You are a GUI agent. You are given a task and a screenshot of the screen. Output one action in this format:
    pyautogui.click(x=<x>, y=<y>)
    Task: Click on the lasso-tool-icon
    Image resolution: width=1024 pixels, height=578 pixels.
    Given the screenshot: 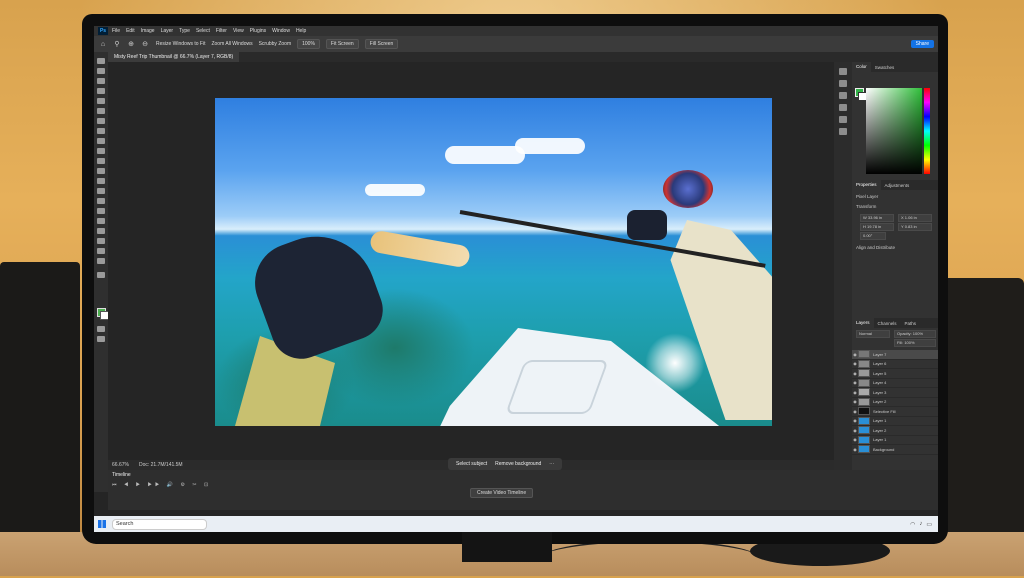 What is the action you would take?
    pyautogui.click(x=101, y=81)
    